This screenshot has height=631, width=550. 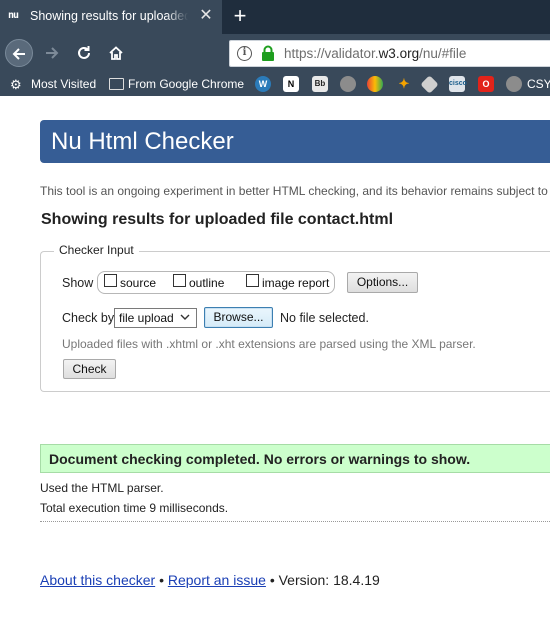 I want to click on wordpress-icon: W, so click(x=263, y=84).